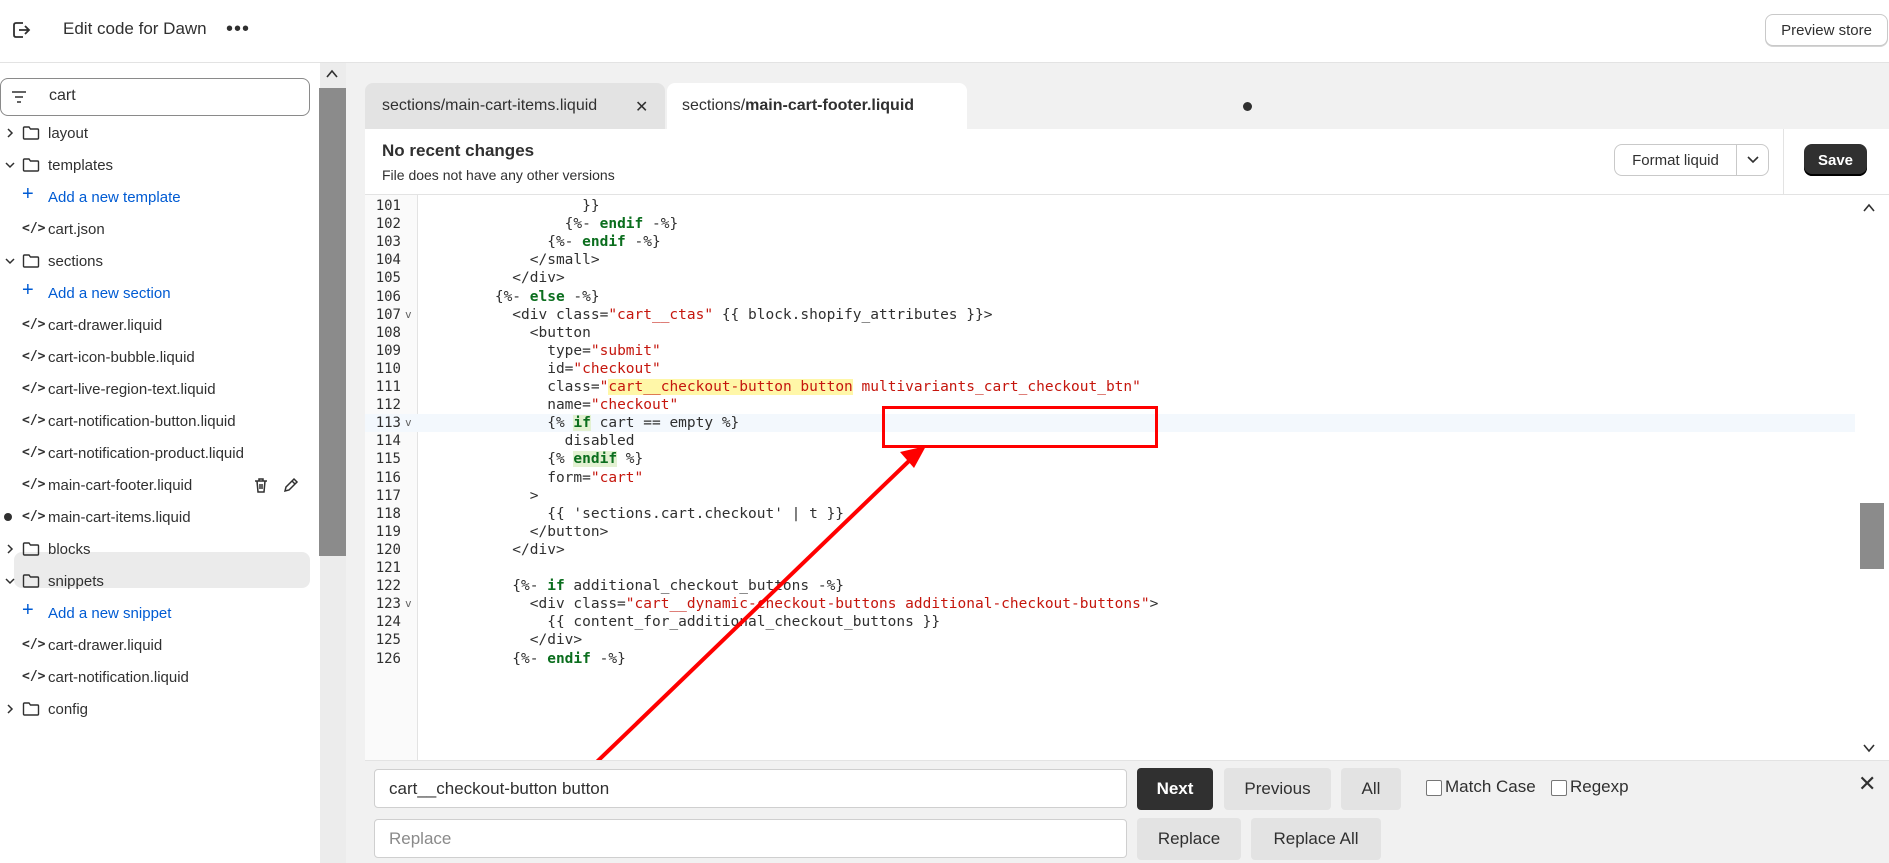 This screenshot has height=863, width=1889. I want to click on tree-item-label: main-cart-items.liquid, so click(119, 517).